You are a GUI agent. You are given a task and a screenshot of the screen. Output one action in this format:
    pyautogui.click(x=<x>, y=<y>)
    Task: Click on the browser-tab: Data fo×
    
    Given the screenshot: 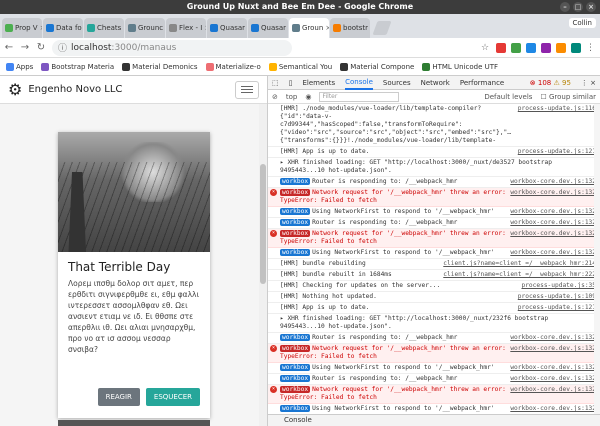 What is the action you would take?
    pyautogui.click(x=63, y=28)
    